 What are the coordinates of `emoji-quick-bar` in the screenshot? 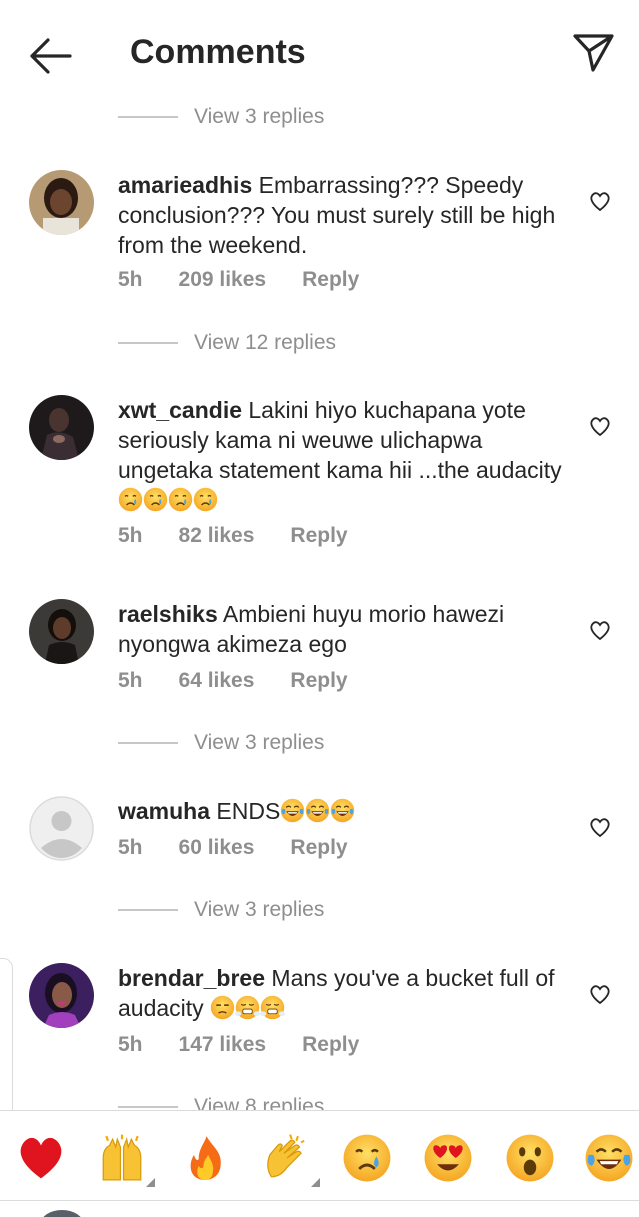 It's located at (319, 1156).